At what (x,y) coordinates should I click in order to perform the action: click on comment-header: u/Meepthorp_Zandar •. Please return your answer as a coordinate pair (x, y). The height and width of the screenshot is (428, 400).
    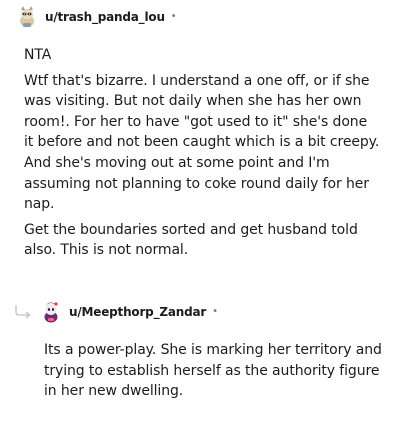
    Looking at the image, I should click on (200, 312).